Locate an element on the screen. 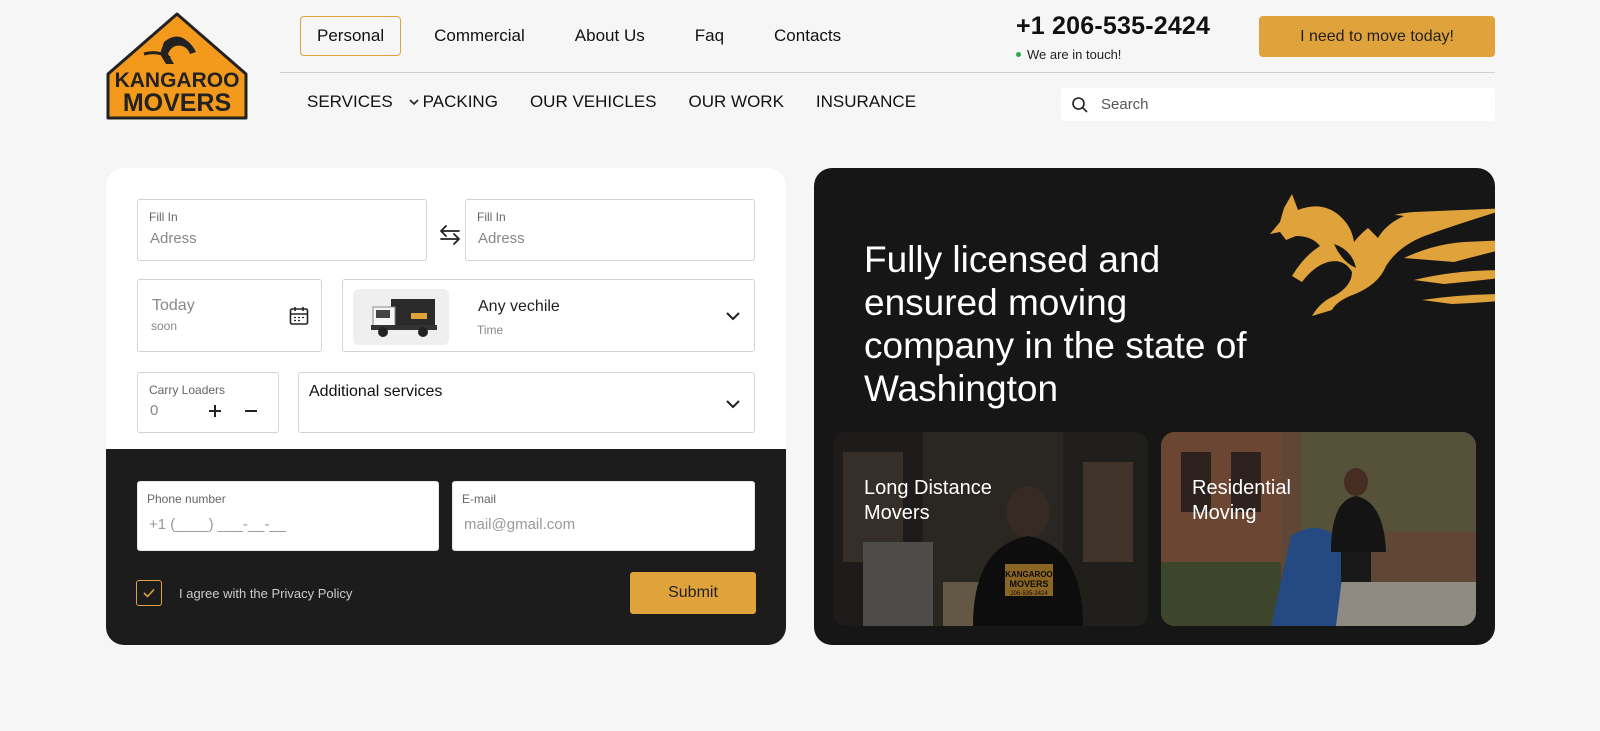 The height and width of the screenshot is (731, 1600). date-field: Today soon is located at coordinates (229, 315).